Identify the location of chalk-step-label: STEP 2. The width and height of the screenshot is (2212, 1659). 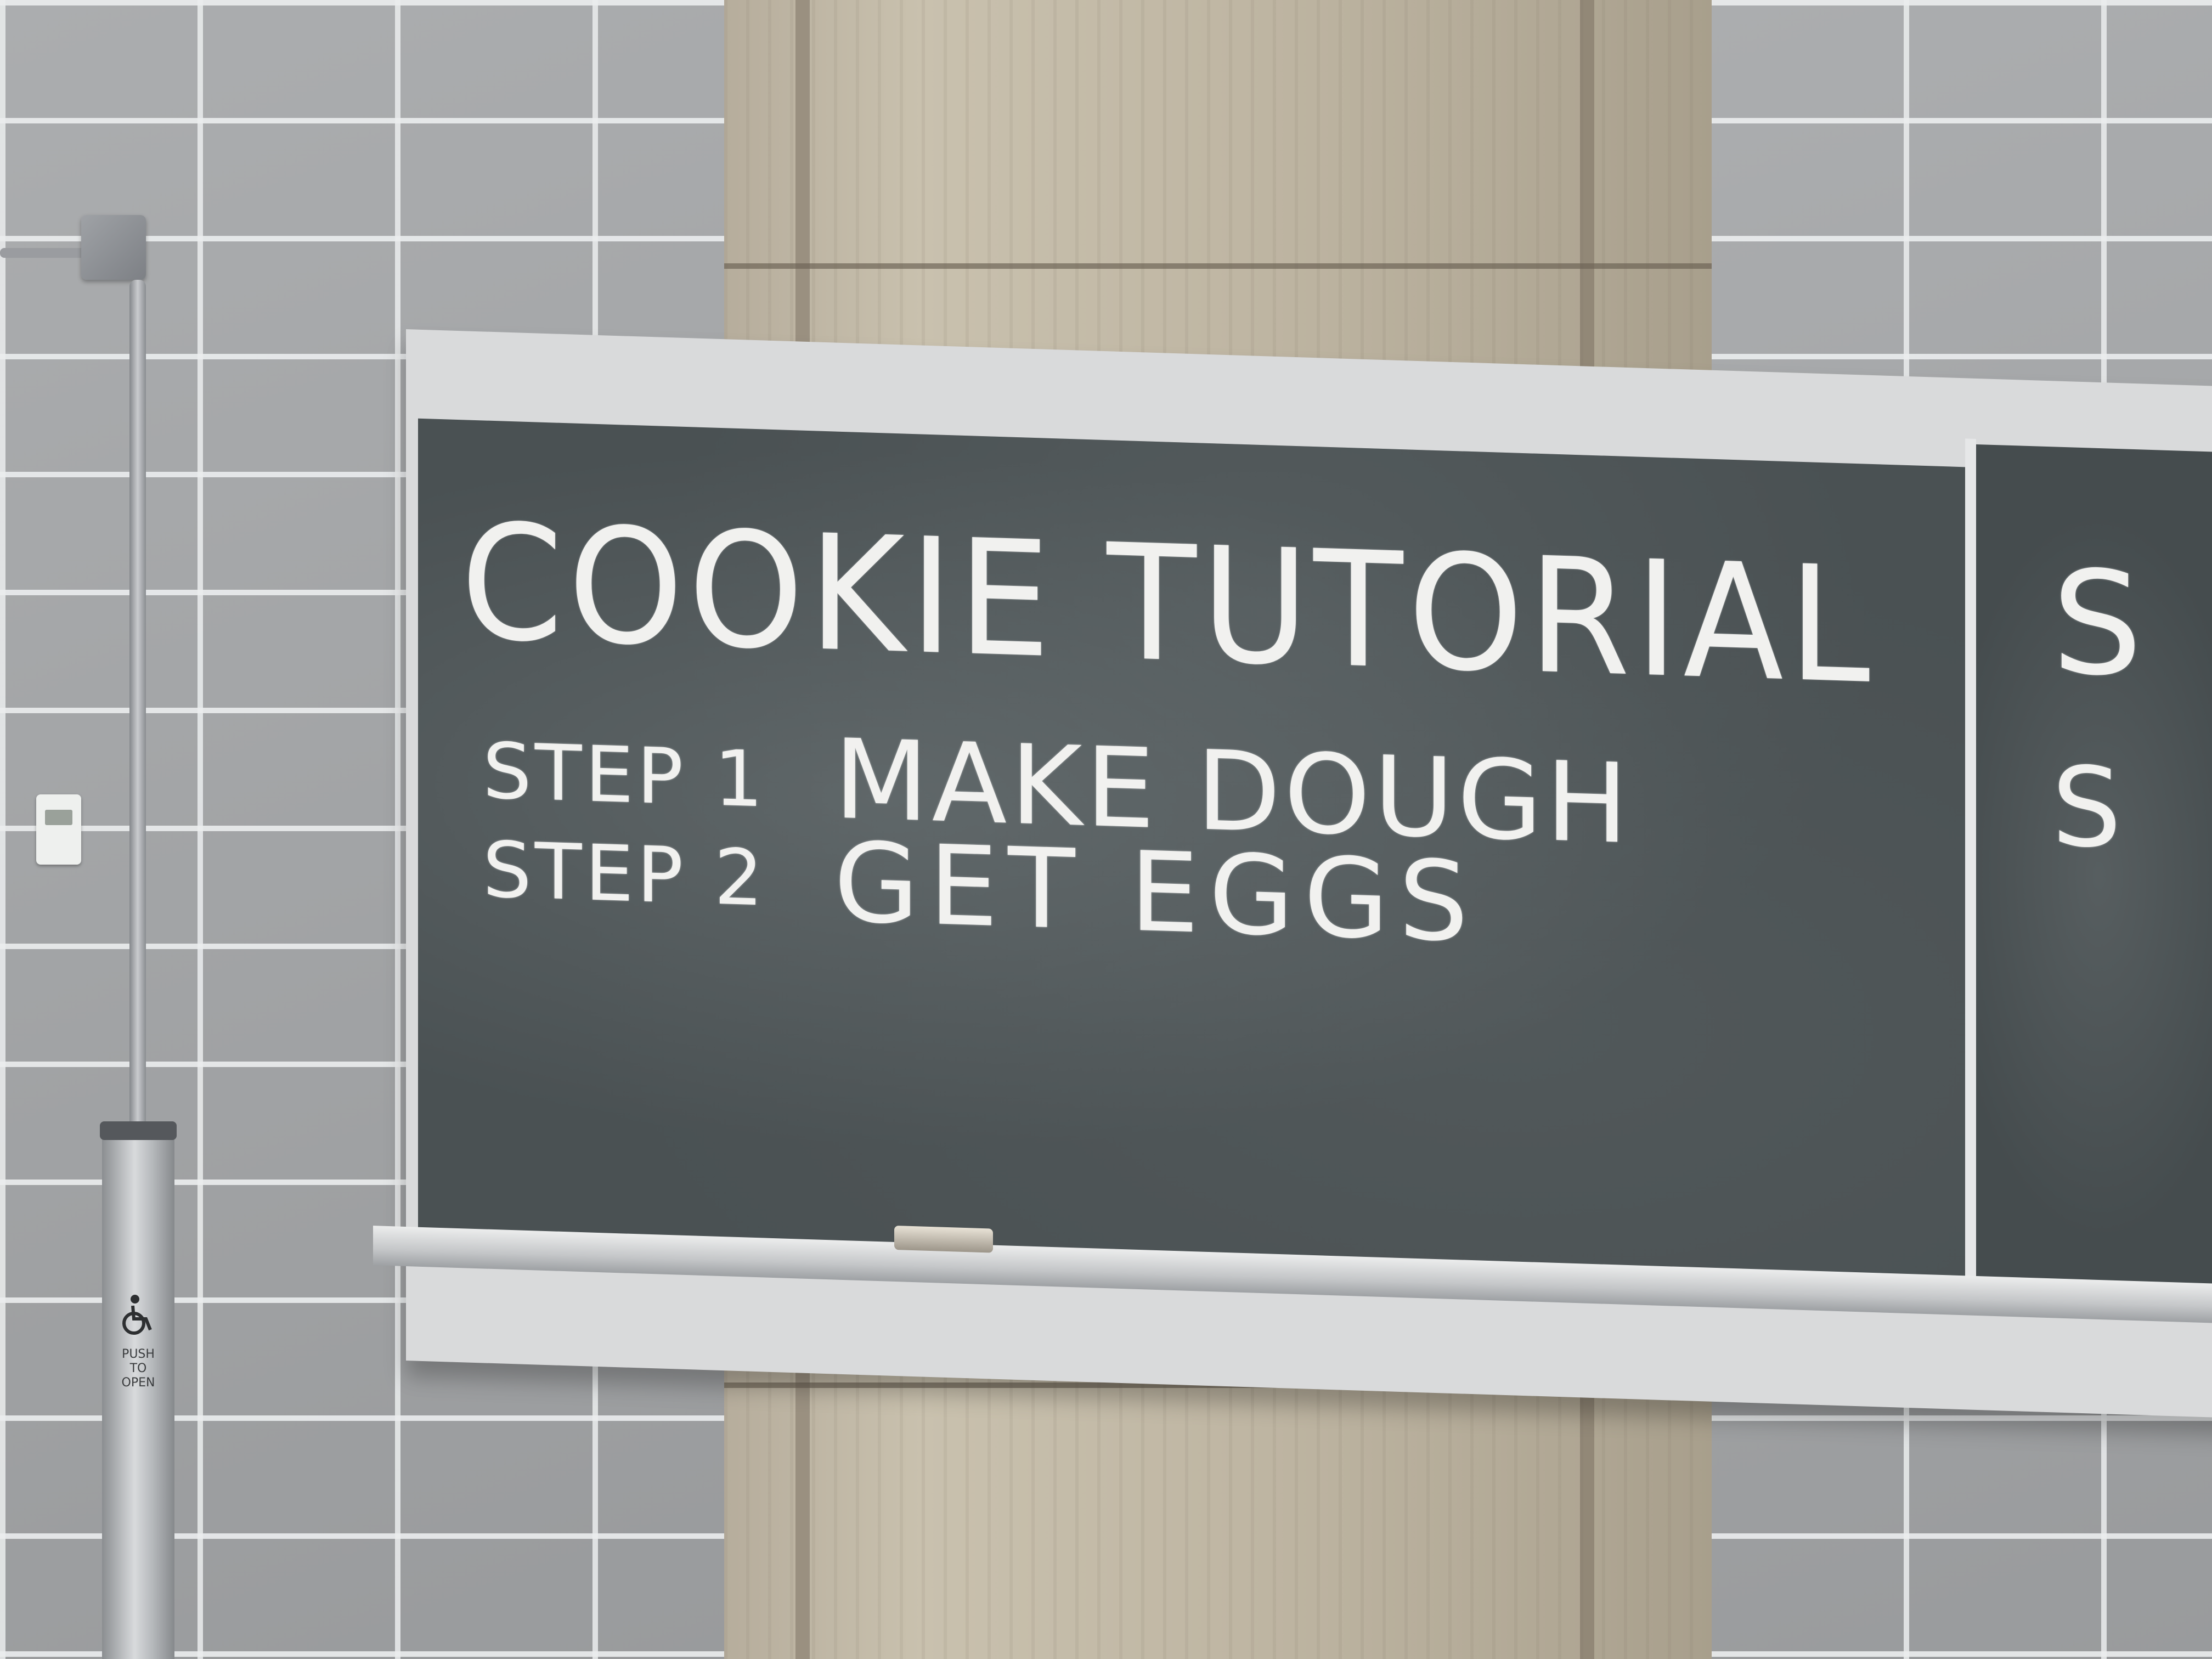
(624, 874).